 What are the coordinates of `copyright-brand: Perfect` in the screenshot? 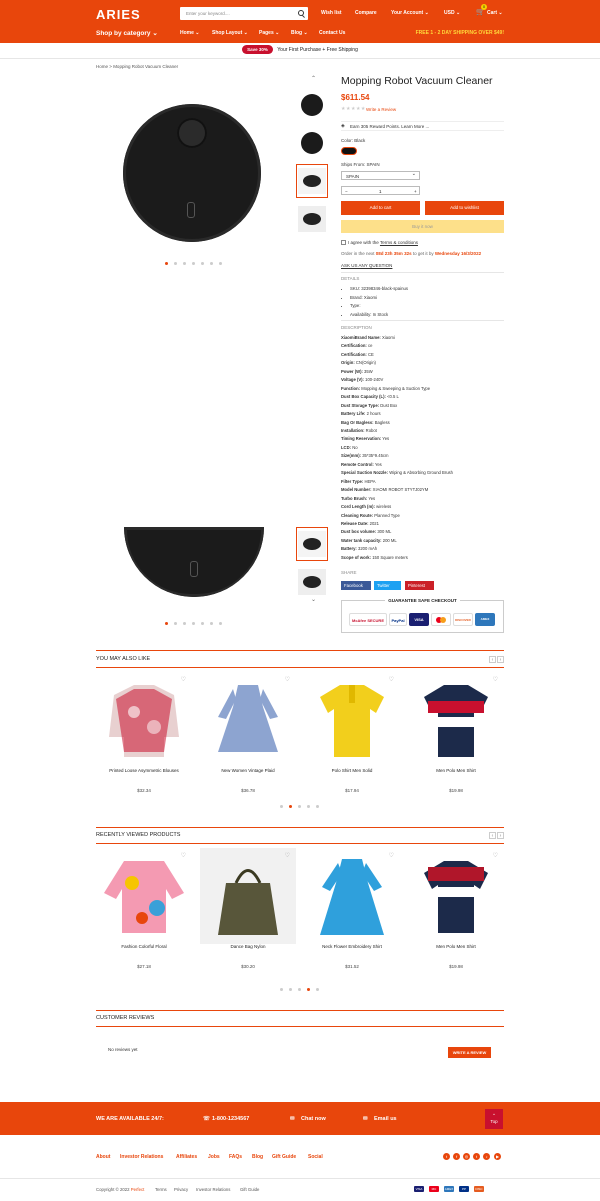 It's located at (138, 1189).